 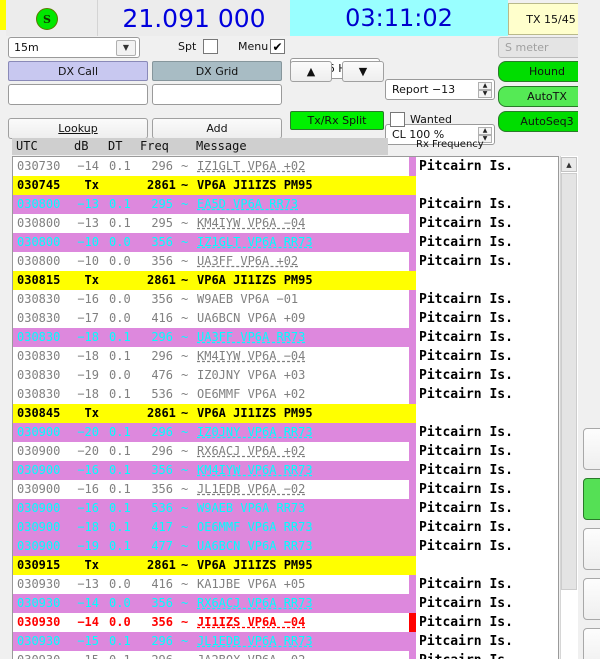 I want to click on wanted-checkbox, so click(x=397, y=119).